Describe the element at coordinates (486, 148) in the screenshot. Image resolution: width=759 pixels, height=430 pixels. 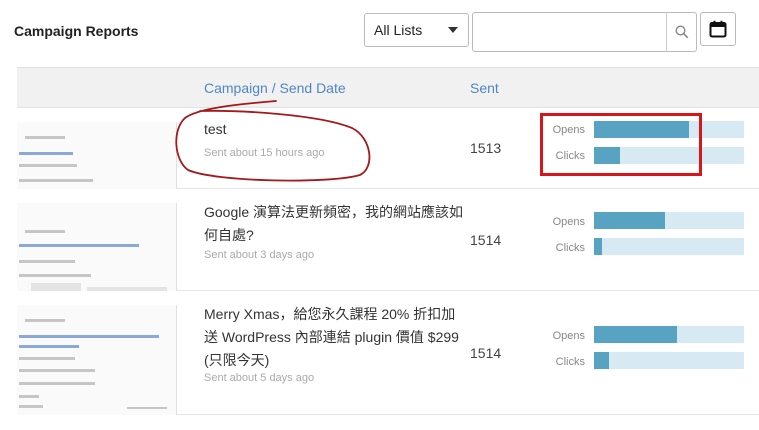
I see `sent-count: 1513` at that location.